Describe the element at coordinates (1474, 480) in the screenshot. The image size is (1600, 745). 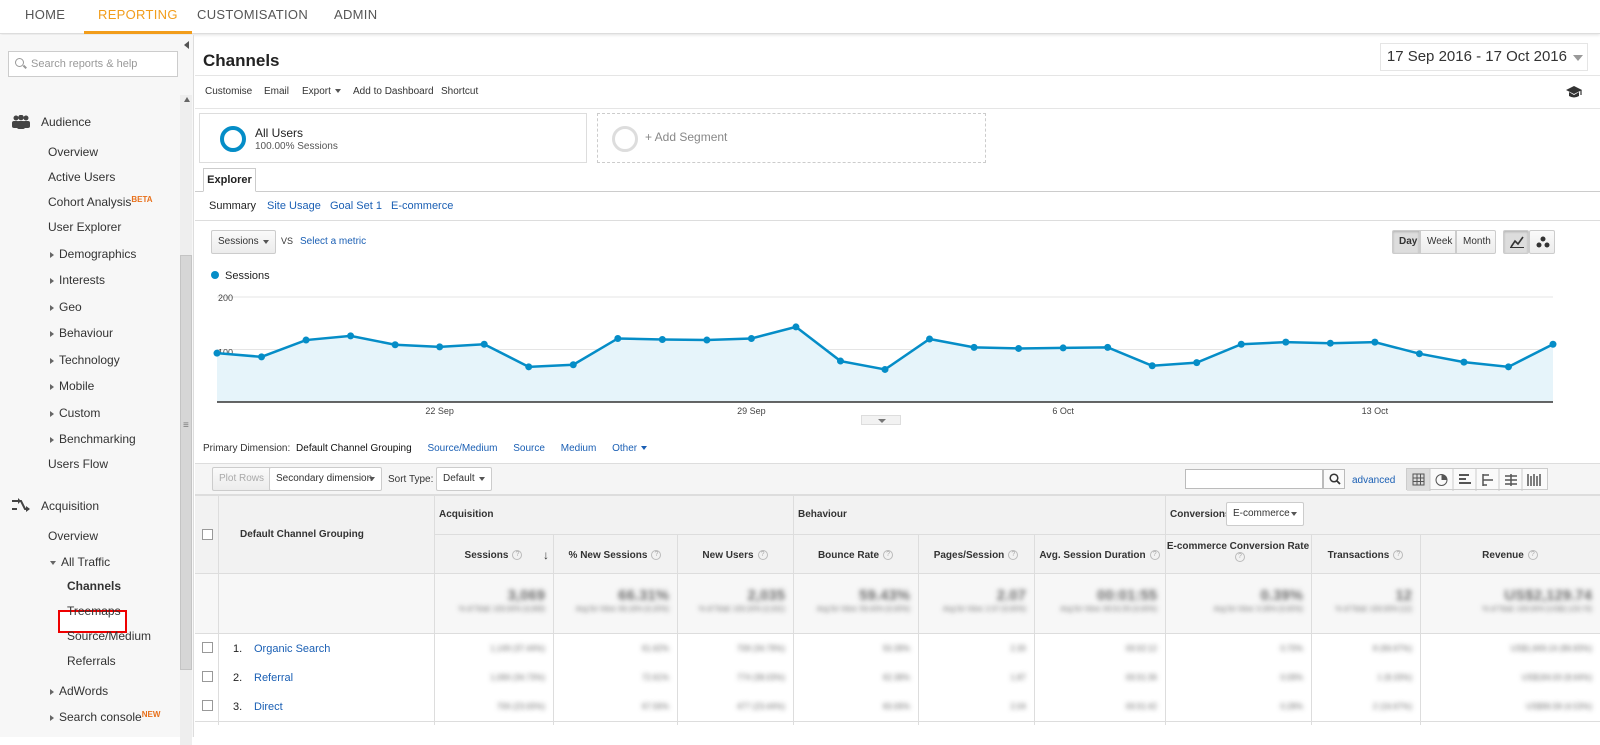
I see `view-icons` at that location.